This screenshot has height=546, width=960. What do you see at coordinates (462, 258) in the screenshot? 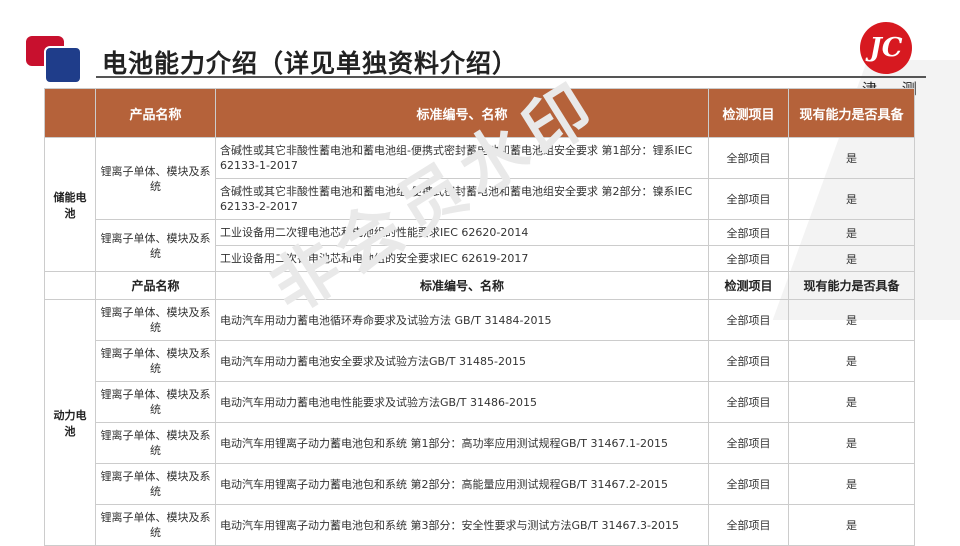
I see `standard-cell: 工业设备用二次锂电池芯和电池组的安全要求IEC 62619-2017` at bounding box center [462, 258].